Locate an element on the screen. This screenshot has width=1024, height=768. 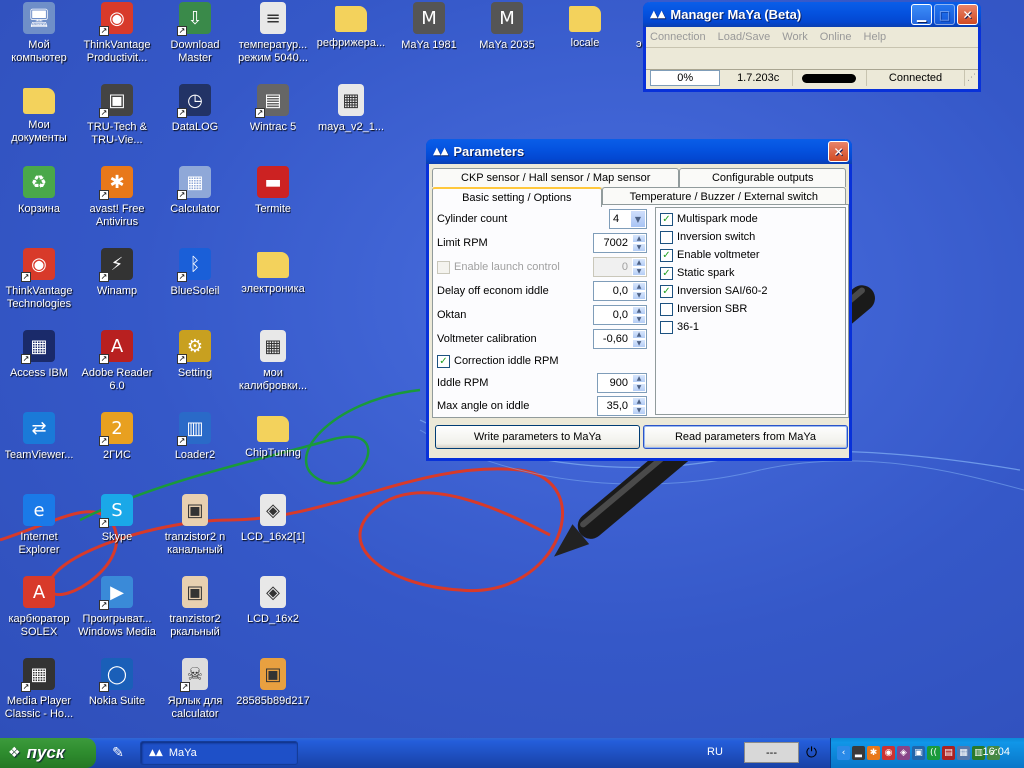
desktop-icon: e Internet Explorer is located at coordinates (39, 532).